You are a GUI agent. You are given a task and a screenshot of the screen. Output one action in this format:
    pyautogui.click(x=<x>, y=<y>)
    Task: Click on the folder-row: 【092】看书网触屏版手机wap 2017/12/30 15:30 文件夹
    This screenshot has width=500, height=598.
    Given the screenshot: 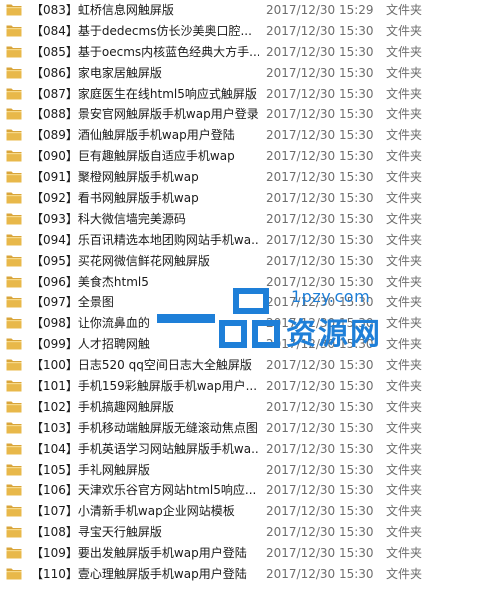 What is the action you would take?
    pyautogui.click(x=250, y=198)
    